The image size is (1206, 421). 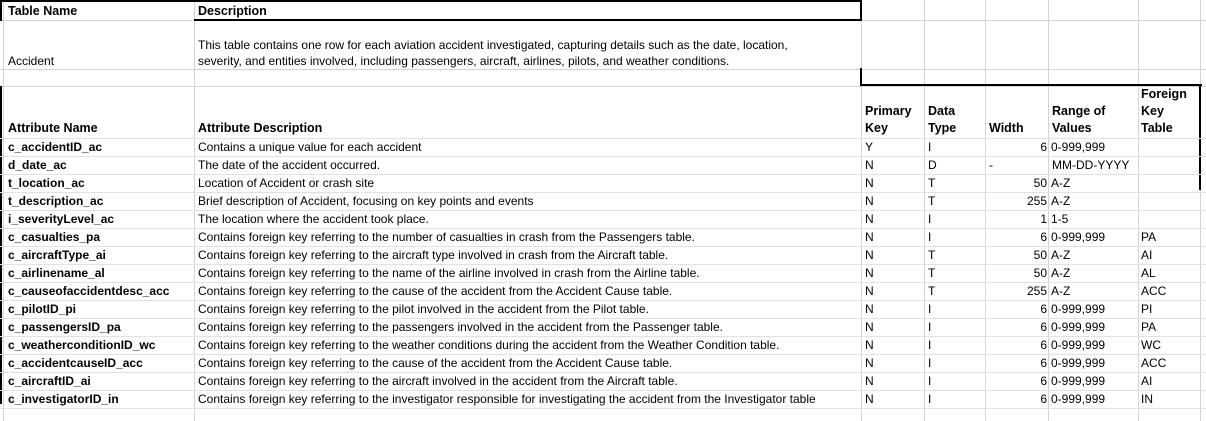 What do you see at coordinates (53, 128) in the screenshot?
I see `attribute-name-header: Attribute Name` at bounding box center [53, 128].